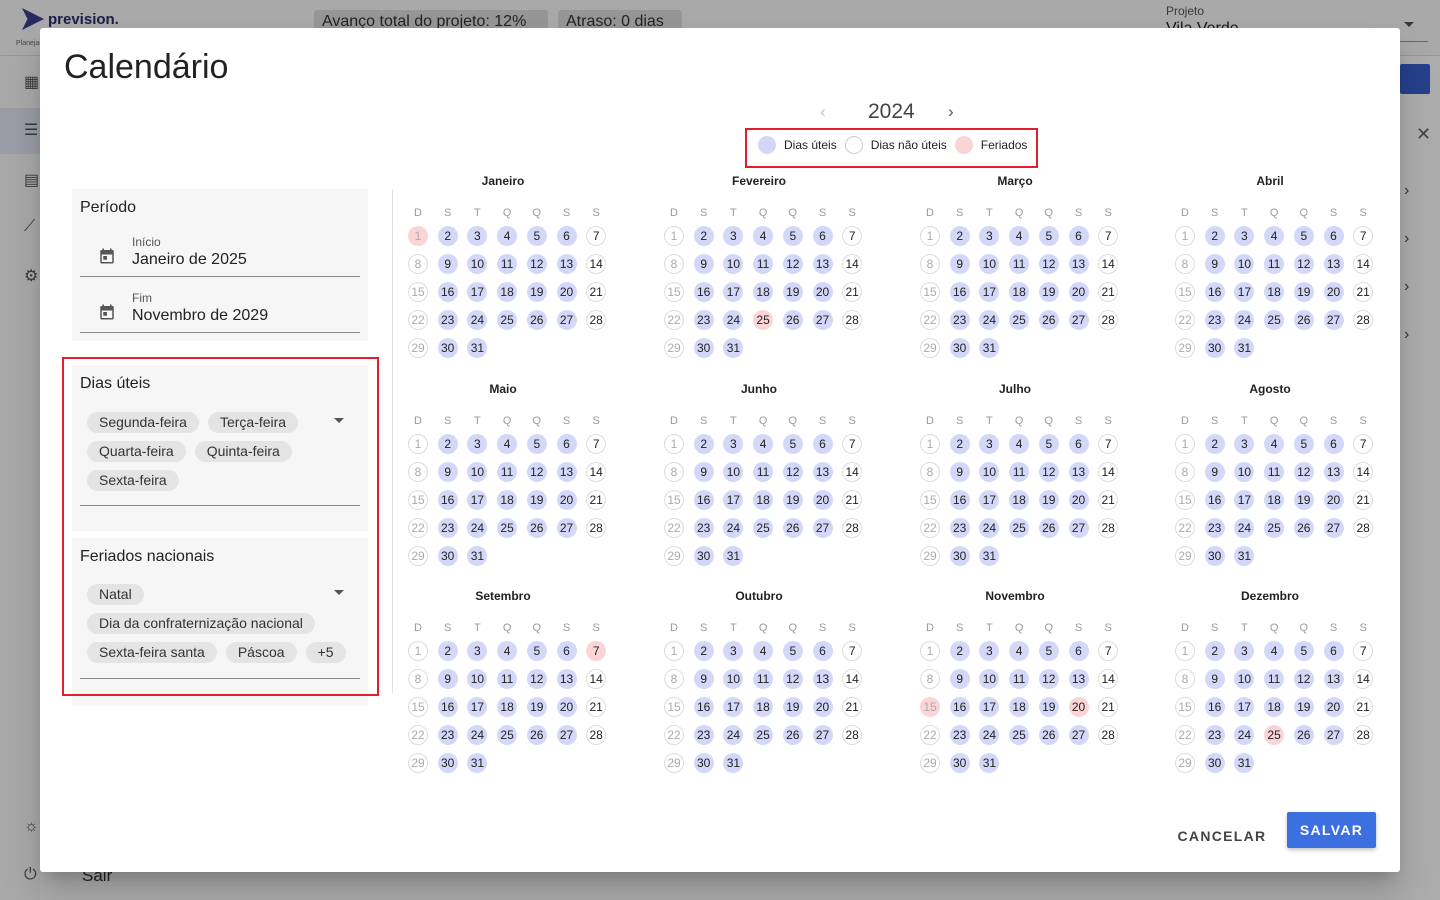 This screenshot has height=900, width=1440. Describe the element at coordinates (220, 308) in the screenshot. I see `end-date-field: Fim Novembro de 2029` at that location.